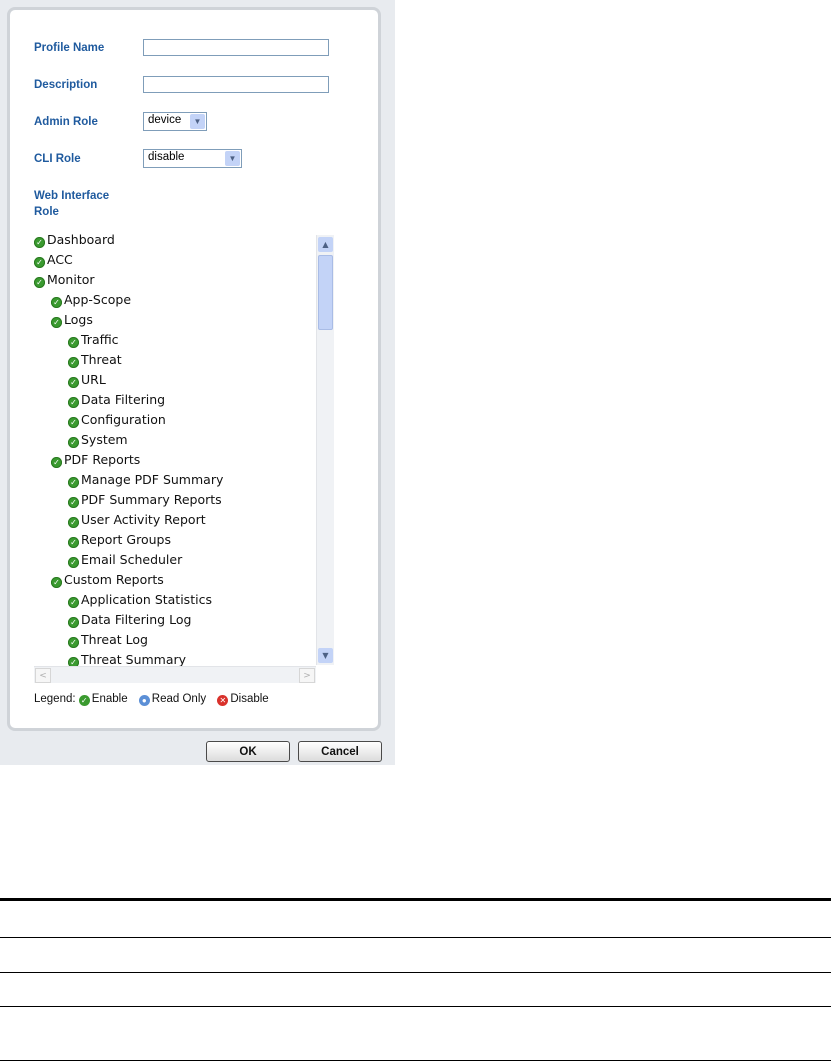 The height and width of the screenshot is (1063, 831). Describe the element at coordinates (340, 751) in the screenshot. I see `cancel-button: Cancel` at that location.